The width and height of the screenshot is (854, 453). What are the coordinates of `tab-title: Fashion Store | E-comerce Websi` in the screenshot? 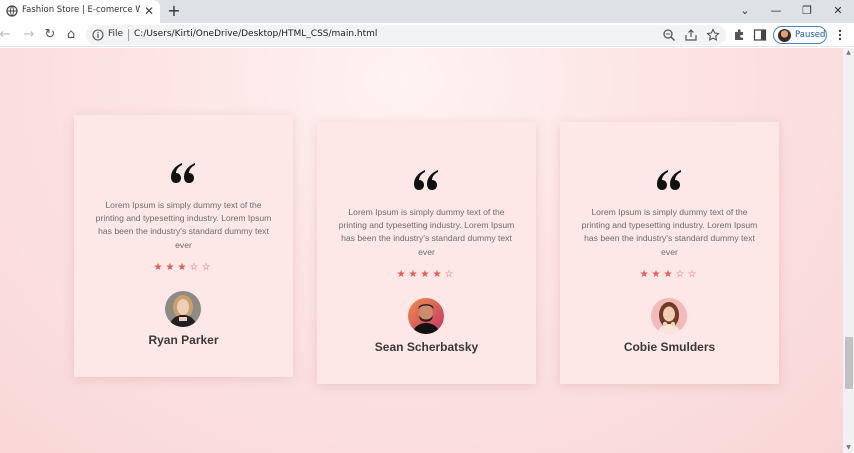 It's located at (81, 10).